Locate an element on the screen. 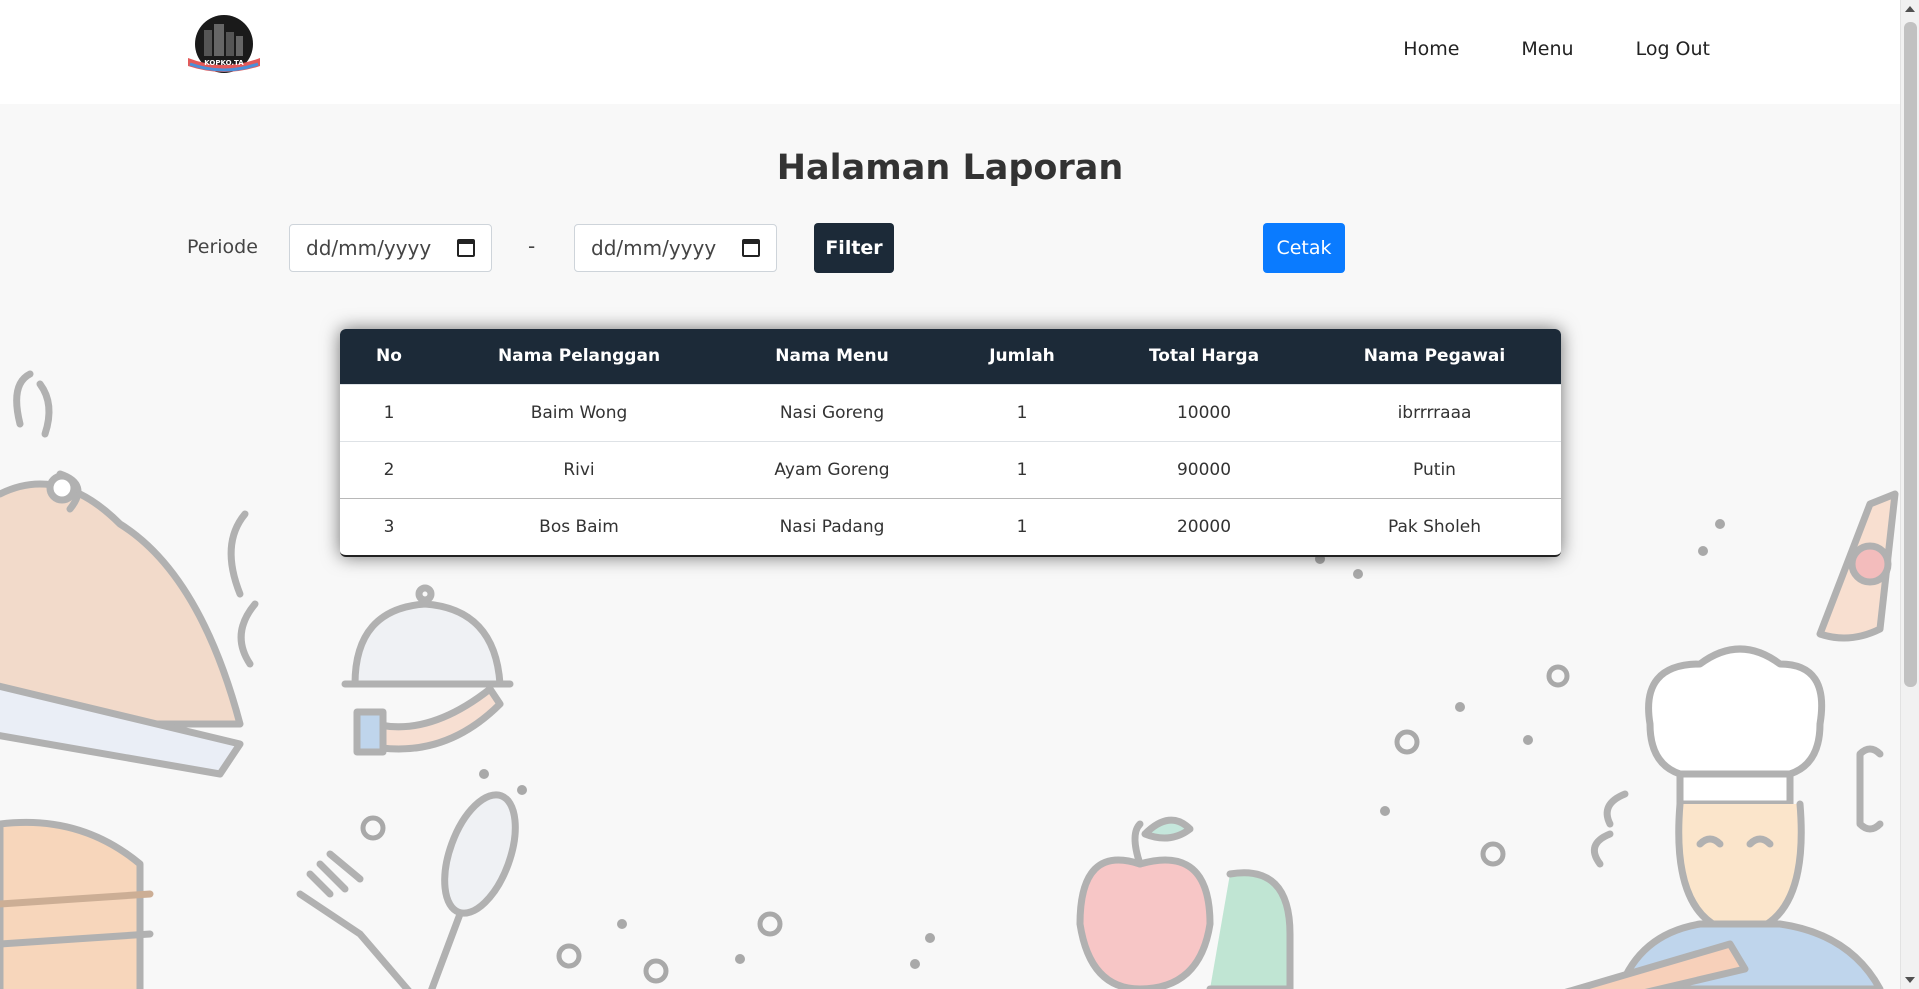 The height and width of the screenshot is (989, 1919). cell-customer: Baim Wong is located at coordinates (579, 412).